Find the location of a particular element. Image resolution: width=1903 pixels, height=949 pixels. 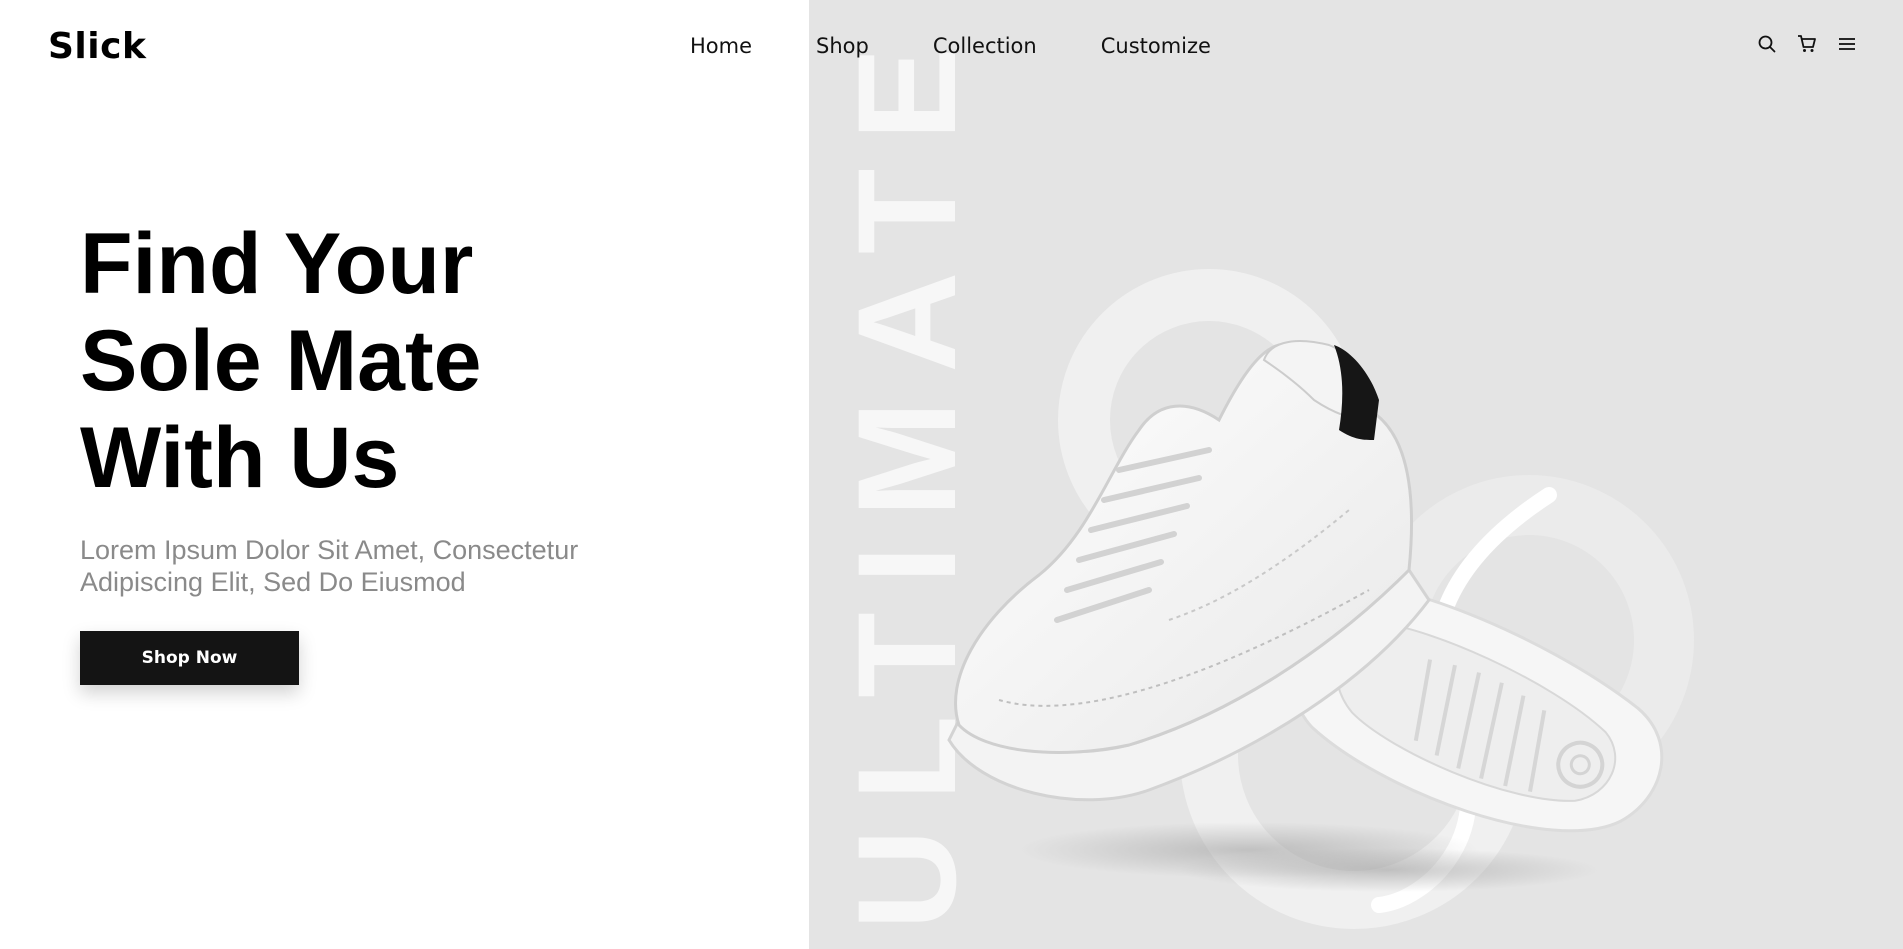

header-actions is located at coordinates (1807, 44).